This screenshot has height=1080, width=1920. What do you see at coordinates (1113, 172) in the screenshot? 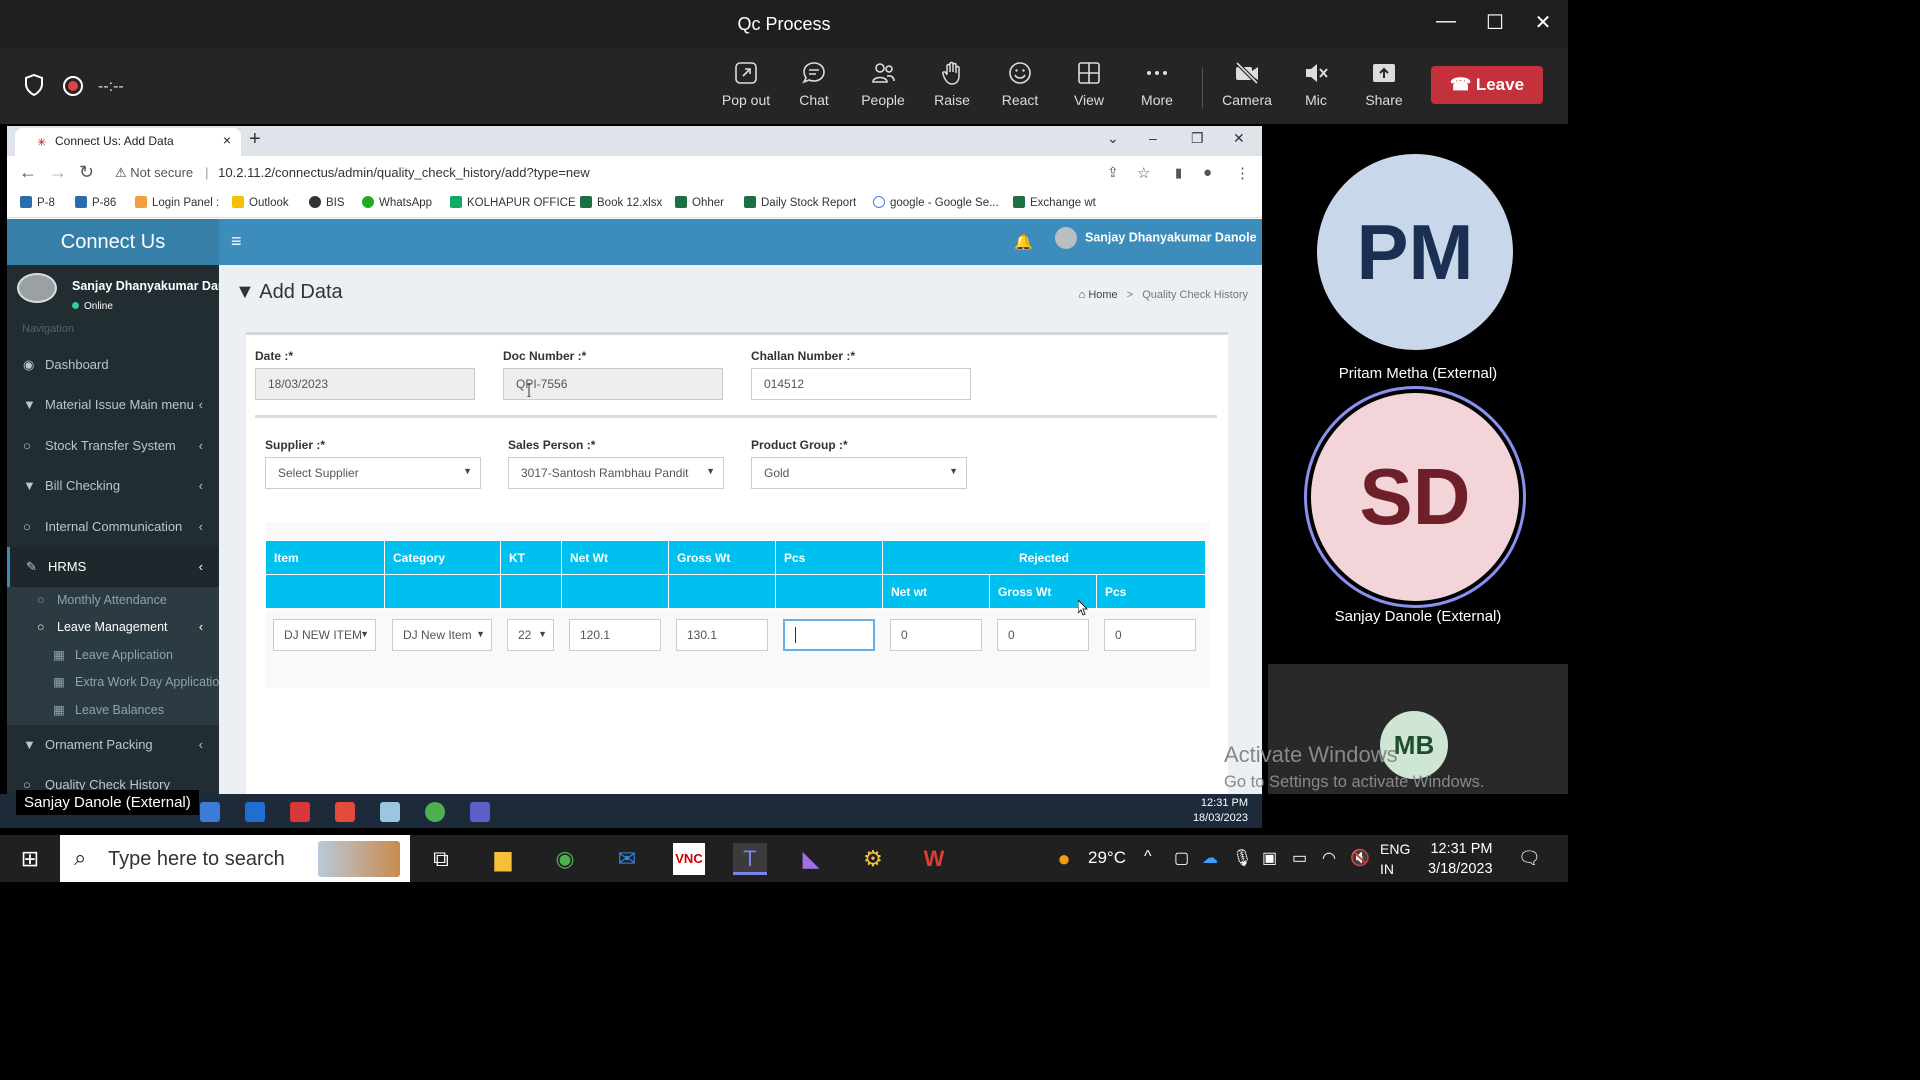
I see `share-page-icon: ⇪` at bounding box center [1113, 172].